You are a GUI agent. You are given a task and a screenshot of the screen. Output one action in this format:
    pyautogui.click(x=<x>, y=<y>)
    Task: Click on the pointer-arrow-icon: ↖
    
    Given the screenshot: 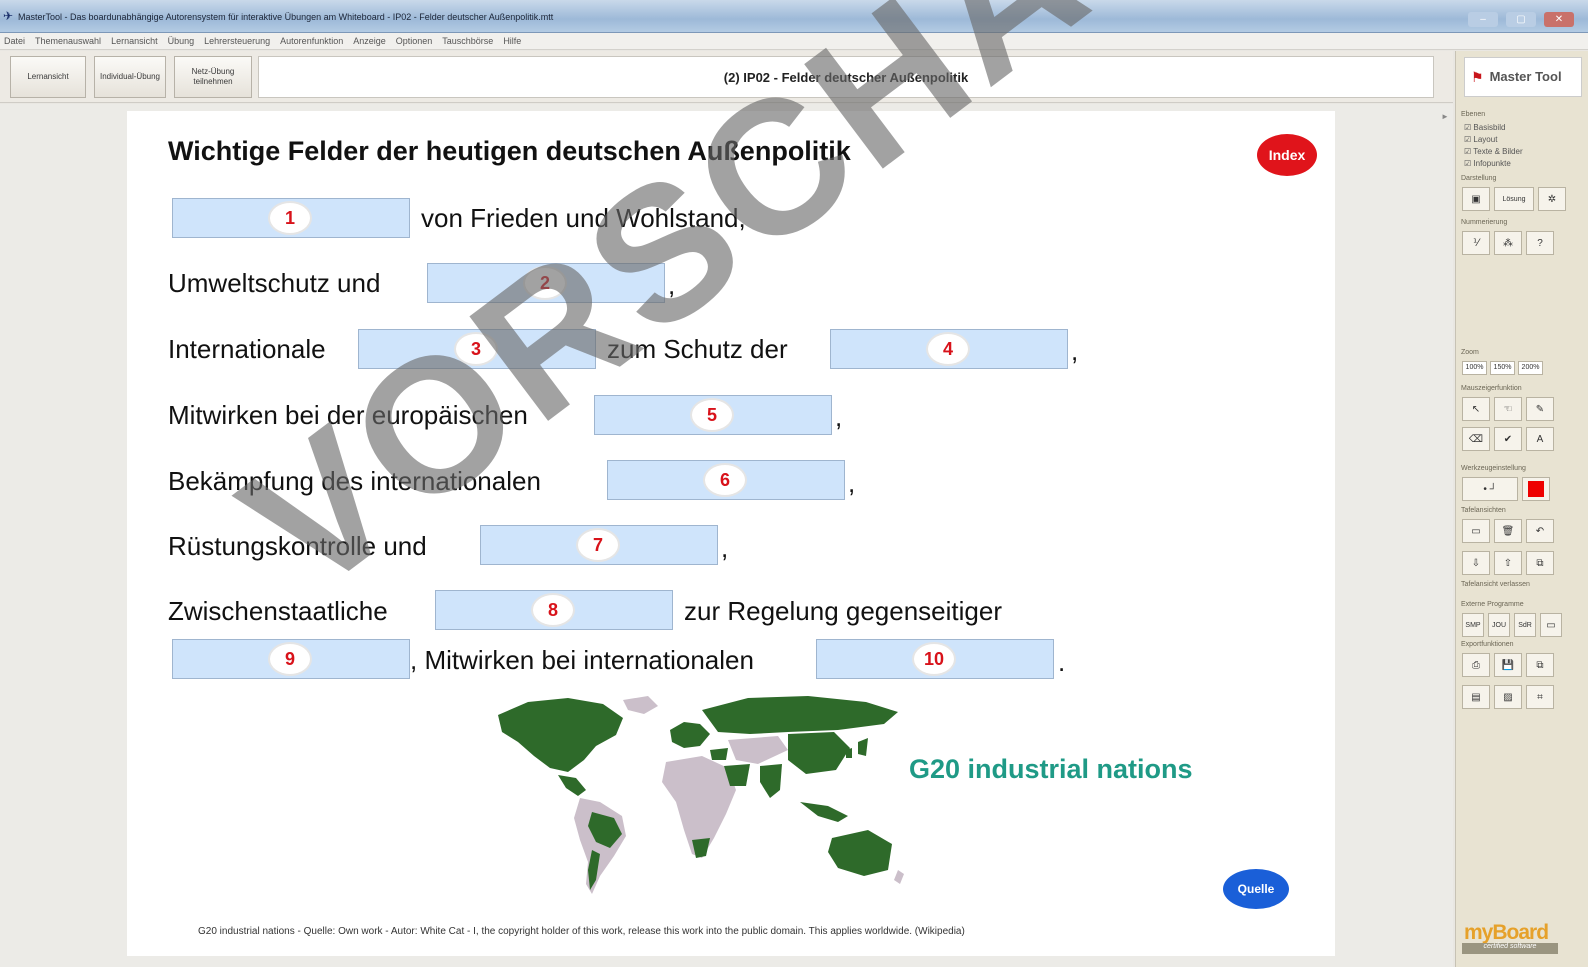 What is the action you would take?
    pyautogui.click(x=1476, y=409)
    